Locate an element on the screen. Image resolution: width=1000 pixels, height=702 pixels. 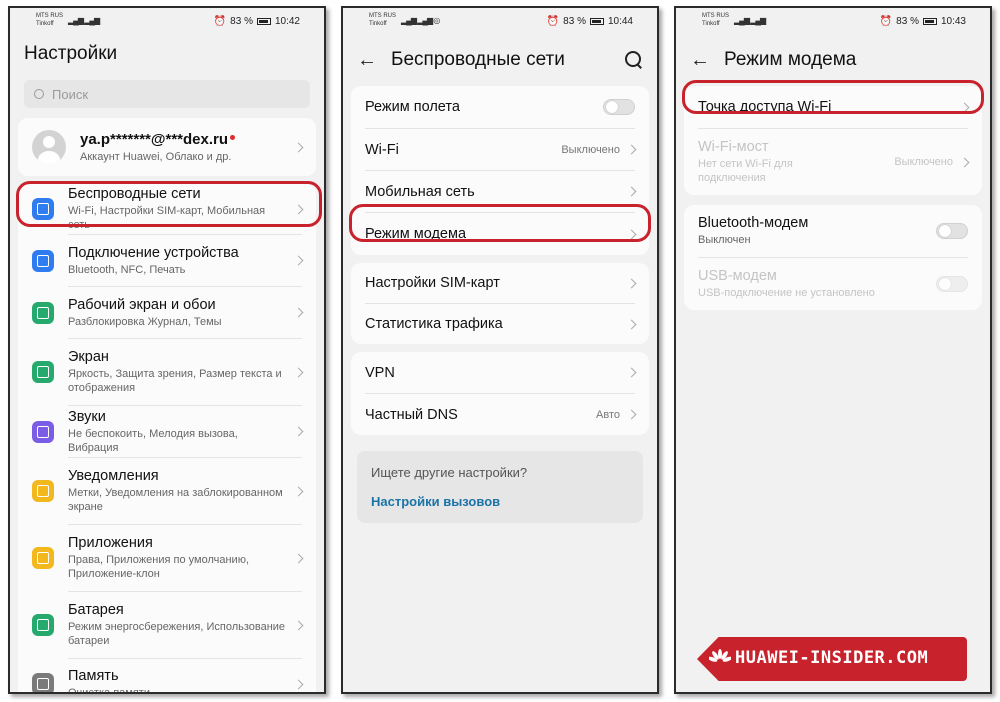
bell-icon is located at coordinates (43, 491).